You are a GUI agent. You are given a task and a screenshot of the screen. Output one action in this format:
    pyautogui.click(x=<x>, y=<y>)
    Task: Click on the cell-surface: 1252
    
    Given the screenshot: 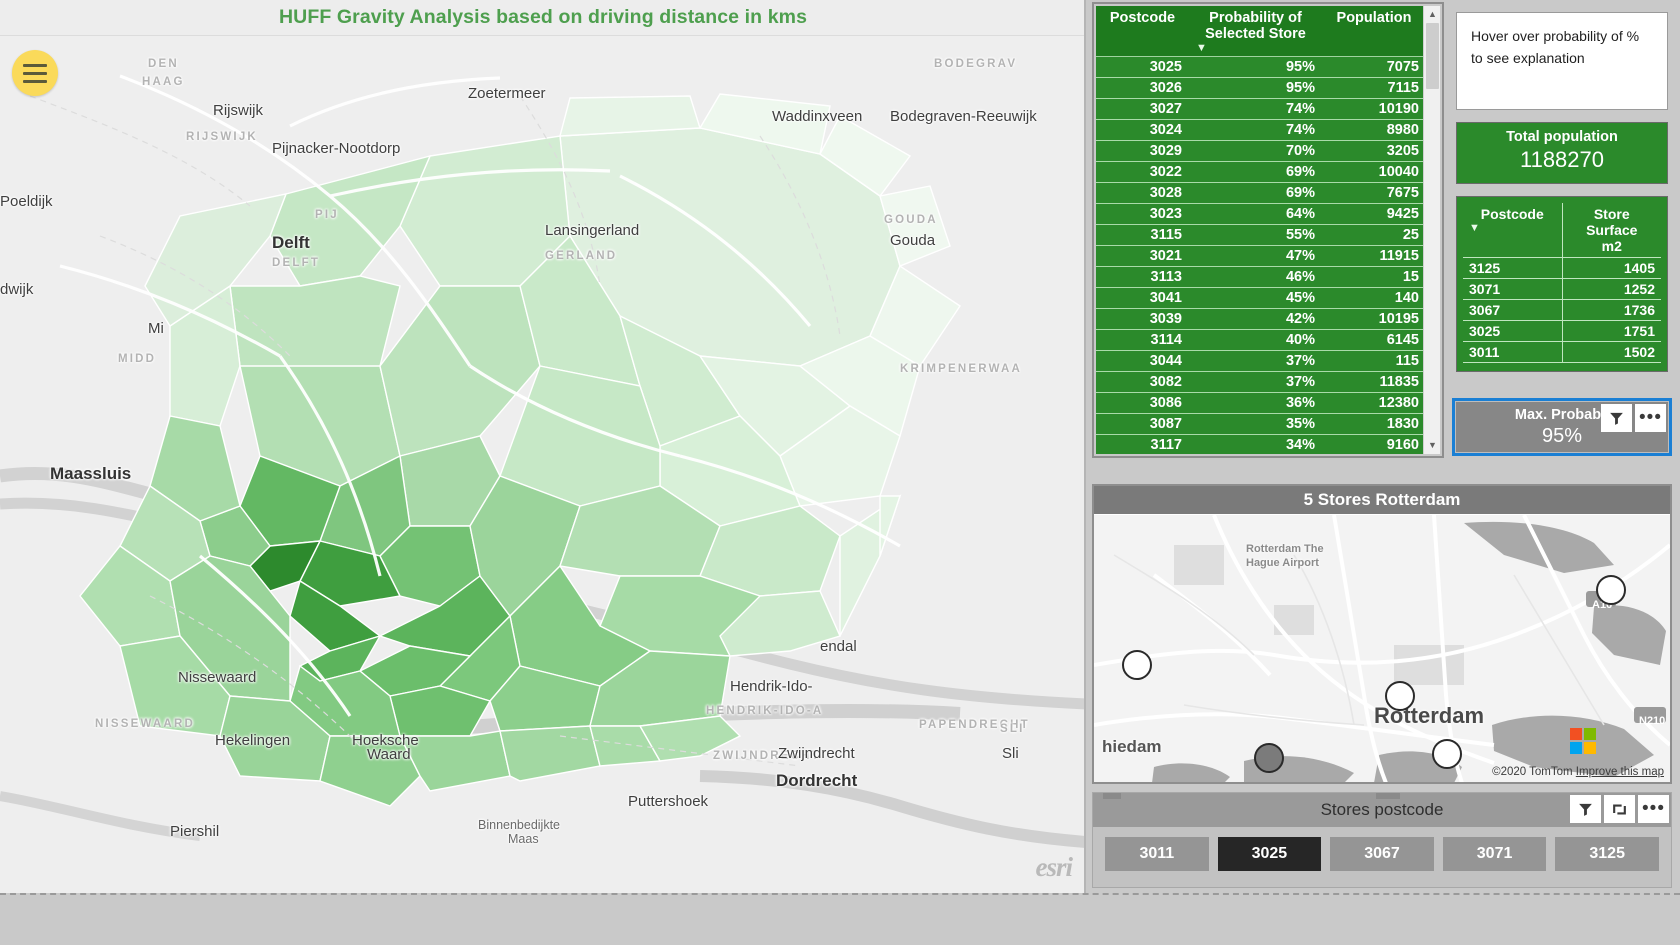 What is the action you would take?
    pyautogui.click(x=1611, y=289)
    